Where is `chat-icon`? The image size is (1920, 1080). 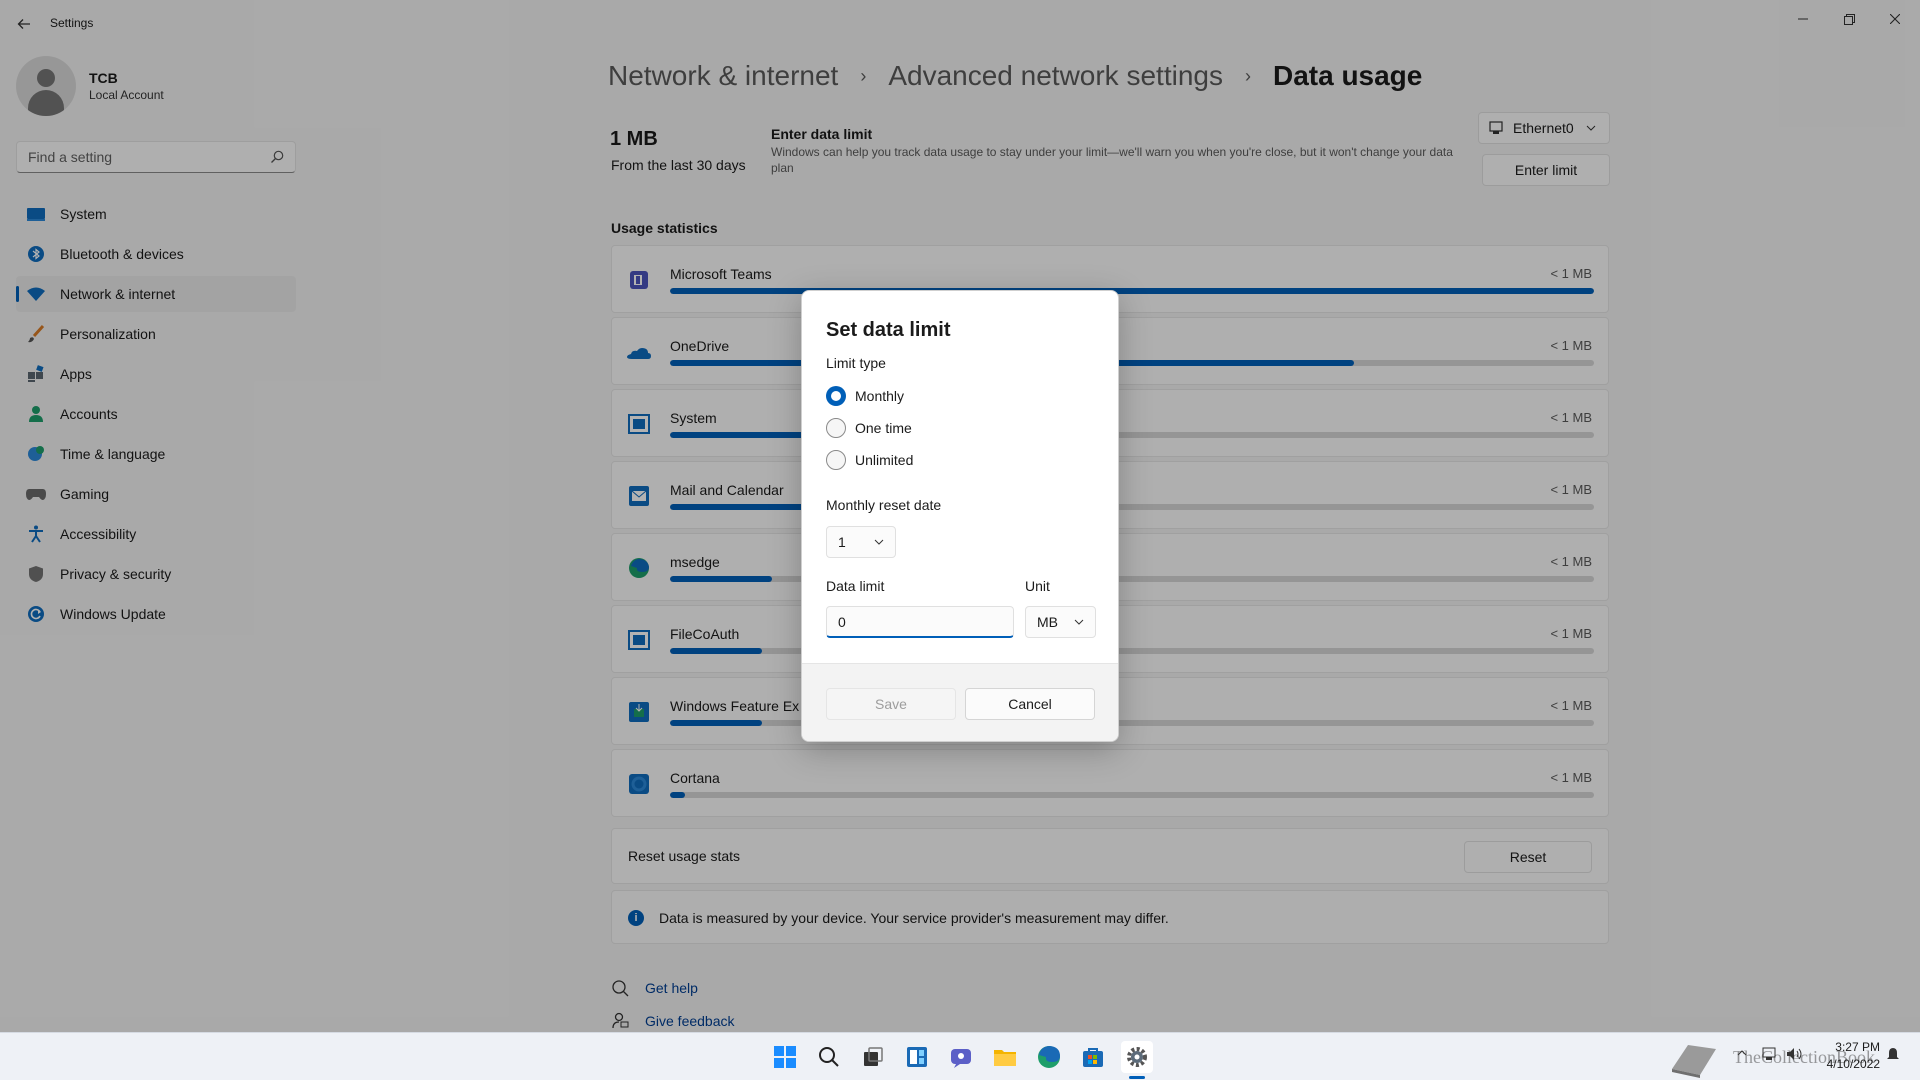
chat-icon is located at coordinates (961, 1057).